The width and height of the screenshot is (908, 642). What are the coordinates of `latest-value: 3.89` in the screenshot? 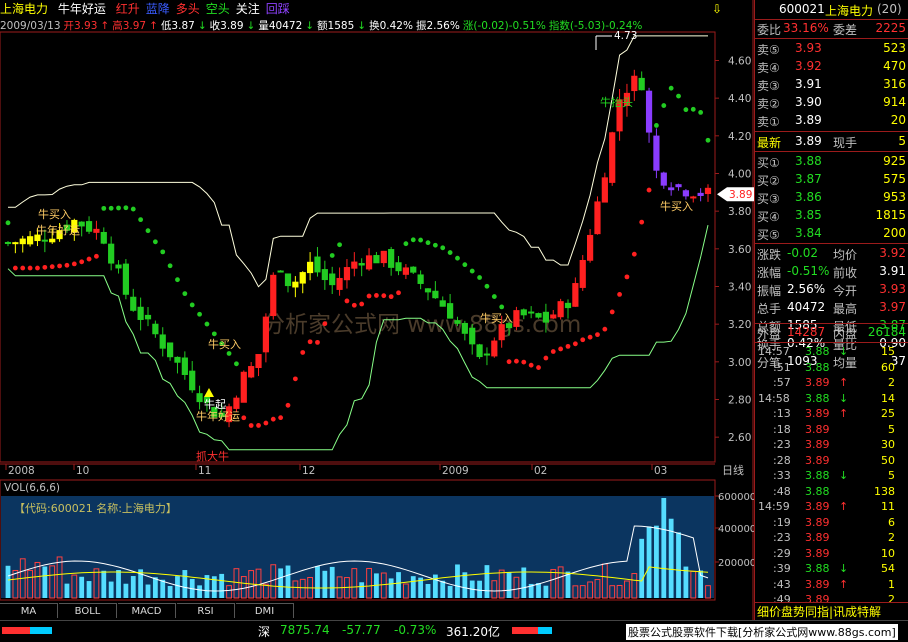 It's located at (808, 141).